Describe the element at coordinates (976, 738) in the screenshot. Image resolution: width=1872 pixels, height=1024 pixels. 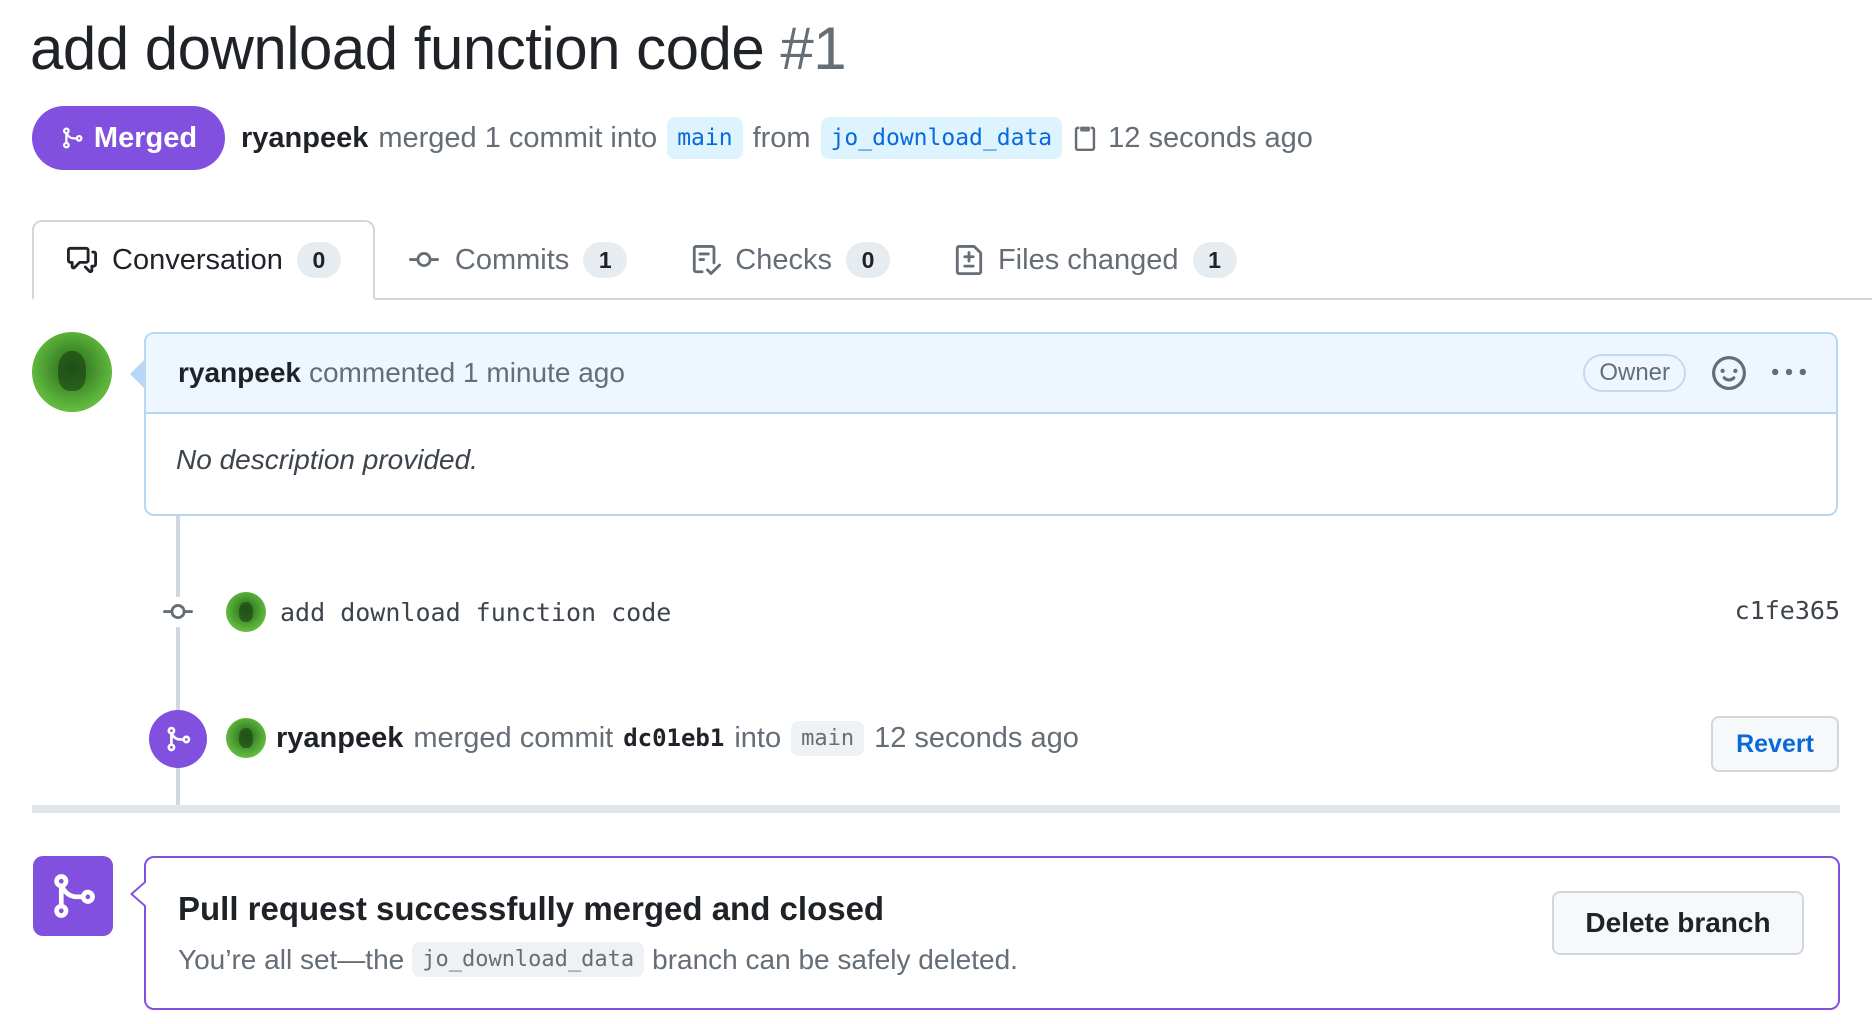
I see `merge-event-time: 12 seconds ago` at that location.